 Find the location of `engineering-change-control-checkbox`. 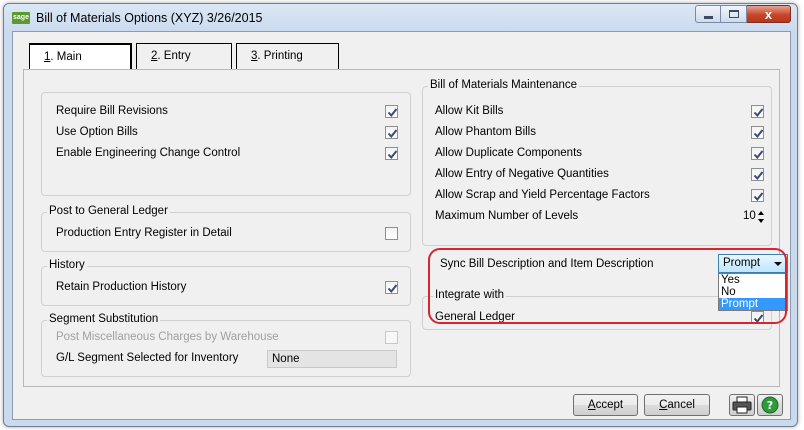

engineering-change-control-checkbox is located at coordinates (391, 153).